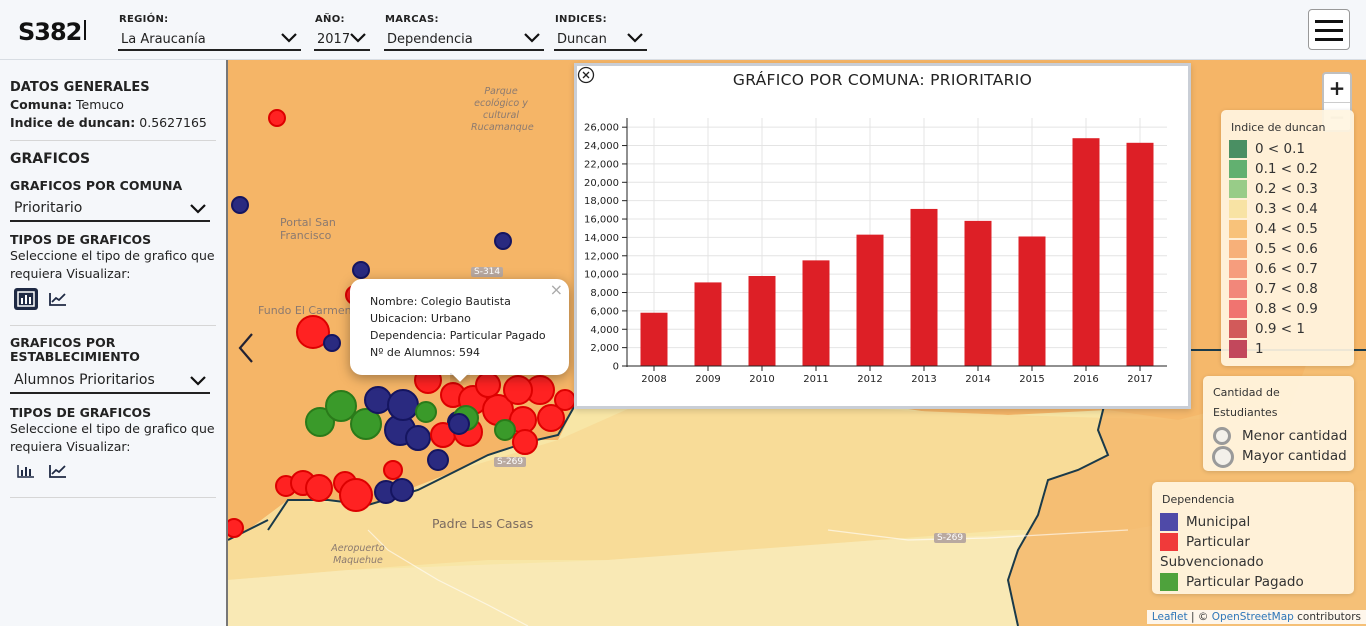 The image size is (1366, 626). What do you see at coordinates (1218, 542) in the screenshot?
I see `particular-label: Particular` at bounding box center [1218, 542].